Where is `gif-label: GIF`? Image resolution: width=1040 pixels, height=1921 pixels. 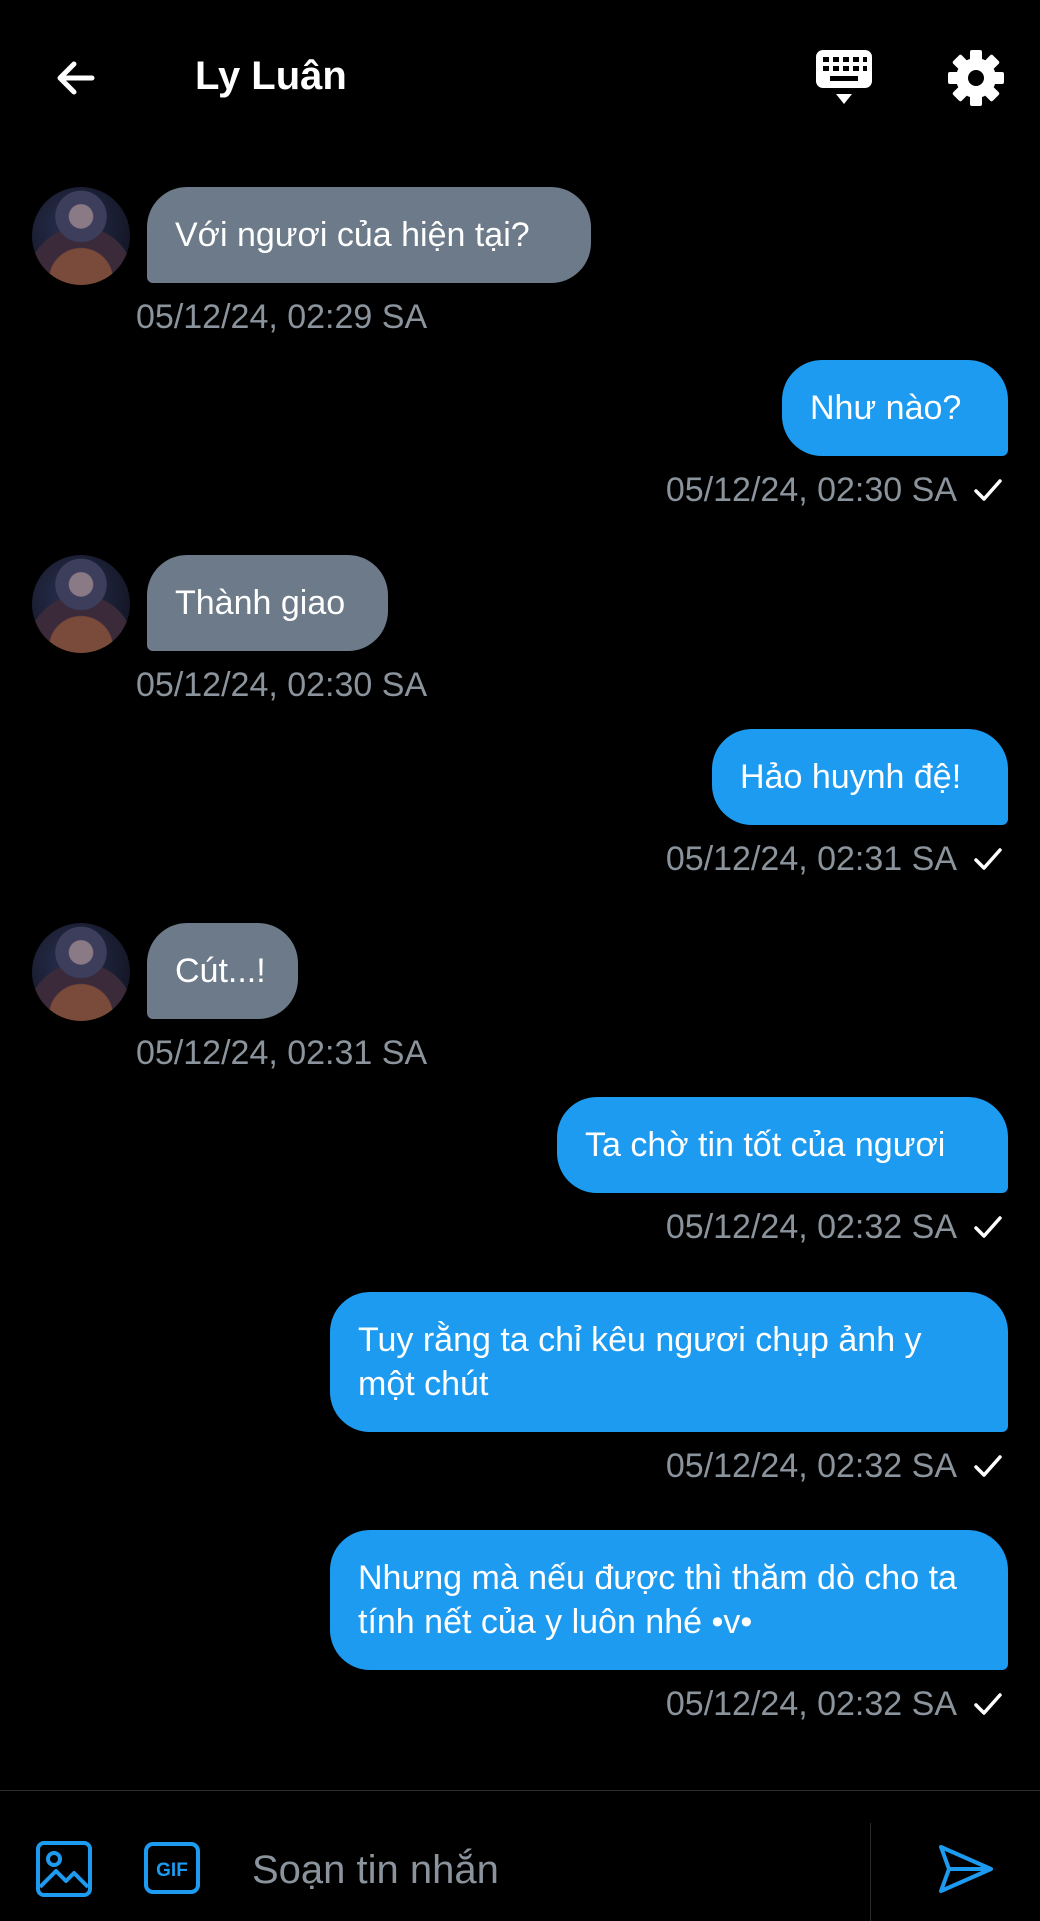 gif-label: GIF is located at coordinates (172, 1870).